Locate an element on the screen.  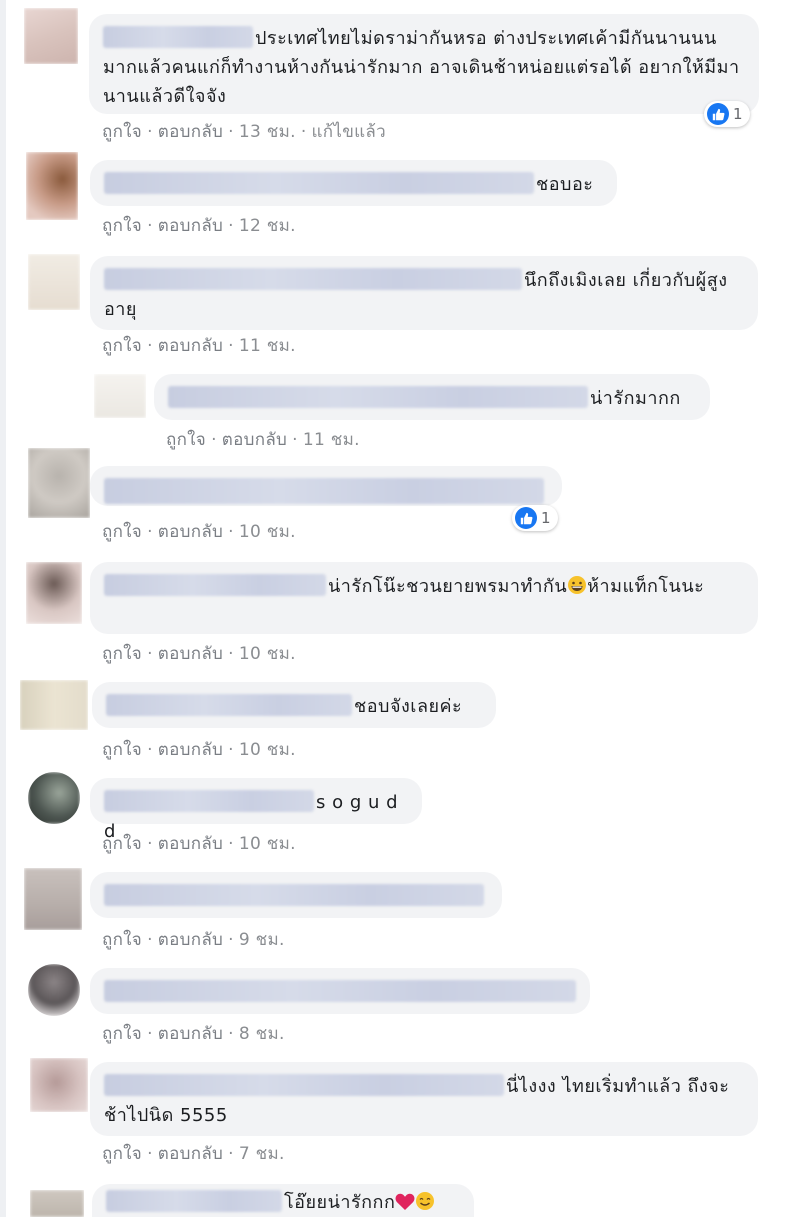
comment-text: ชอบอะ is located at coordinates (565, 184).